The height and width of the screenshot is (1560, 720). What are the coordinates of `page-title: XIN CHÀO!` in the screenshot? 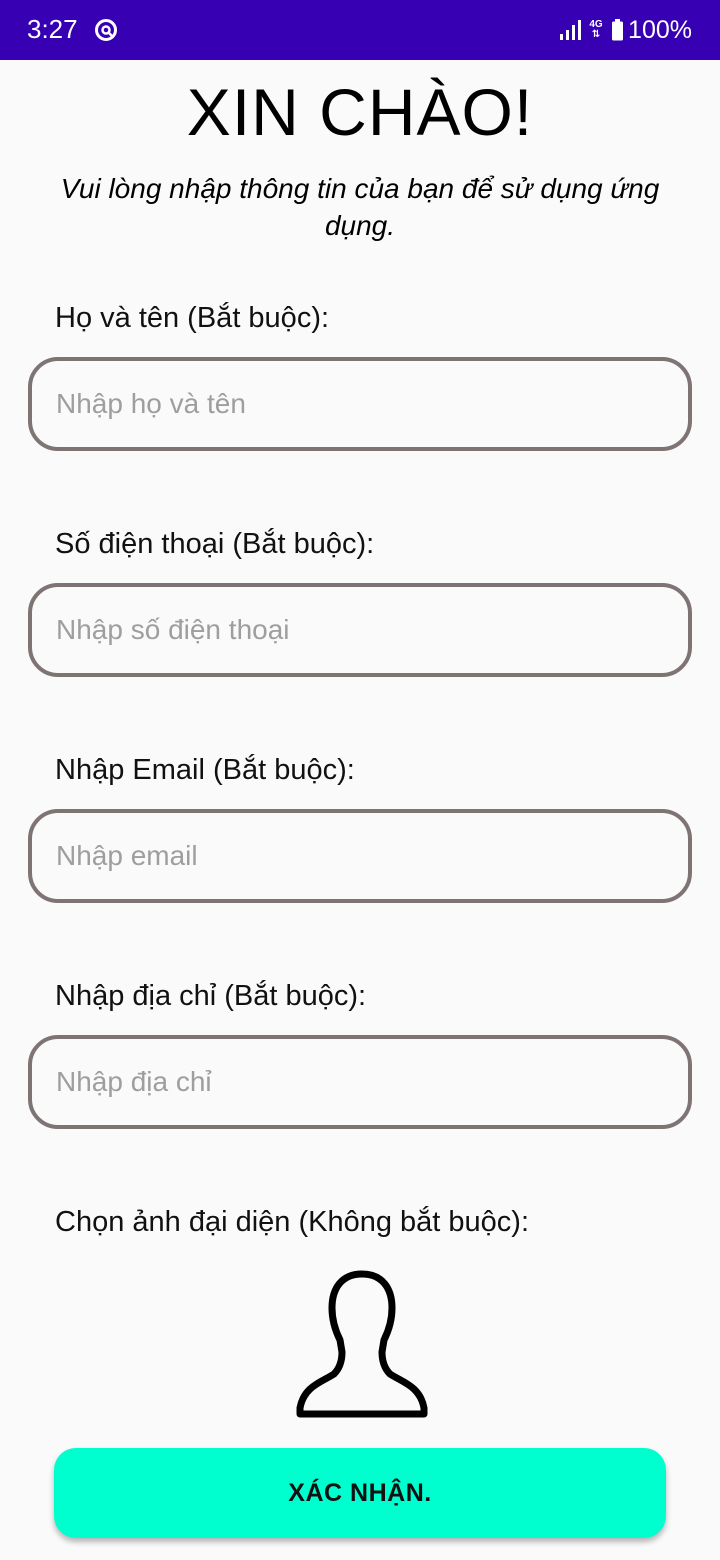 It's located at (360, 112).